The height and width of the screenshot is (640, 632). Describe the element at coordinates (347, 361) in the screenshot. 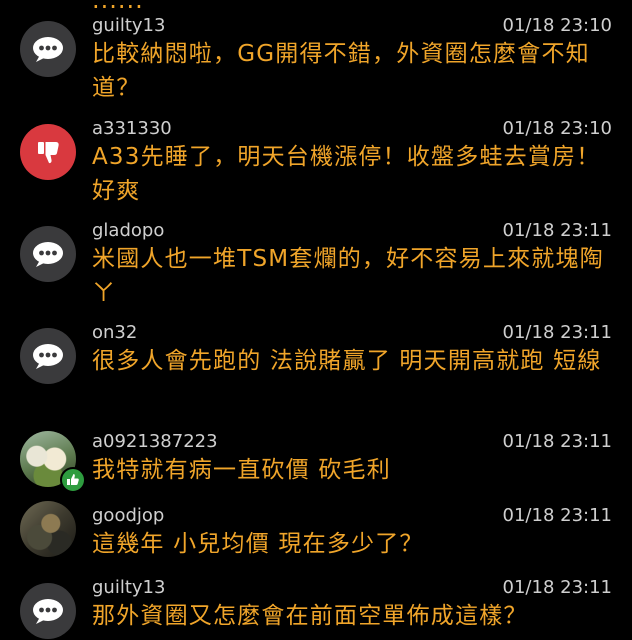

I see `comment-text: 很多人會先跑的 法說賭贏了 明天開高就跑 短線` at that location.